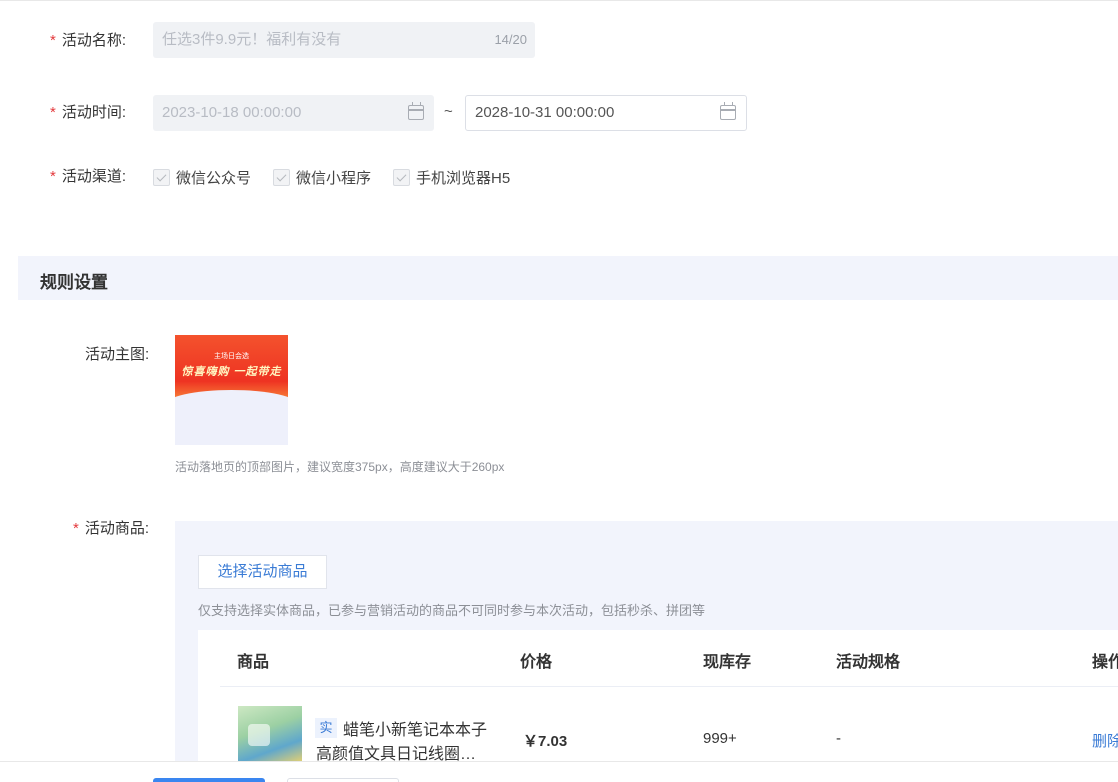  What do you see at coordinates (720, 738) in the screenshot?
I see `product-stock: 999+` at bounding box center [720, 738].